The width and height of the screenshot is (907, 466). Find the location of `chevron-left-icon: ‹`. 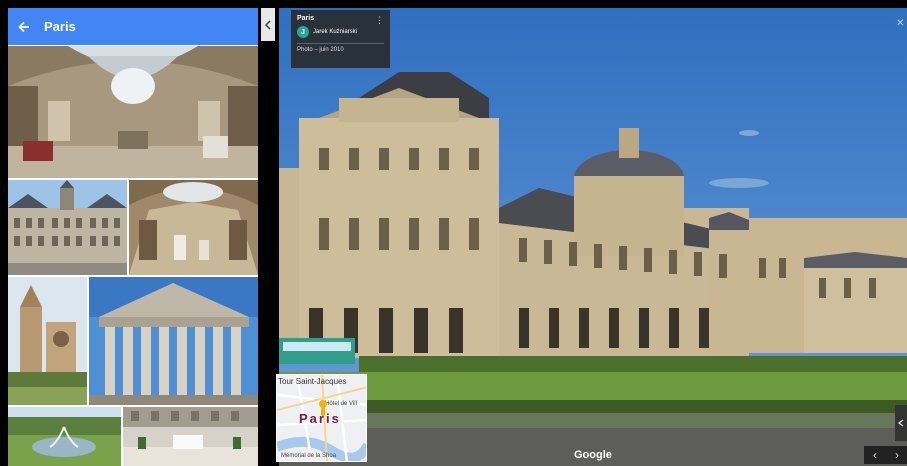

chevron-left-icon: ‹ is located at coordinates (875, 455).